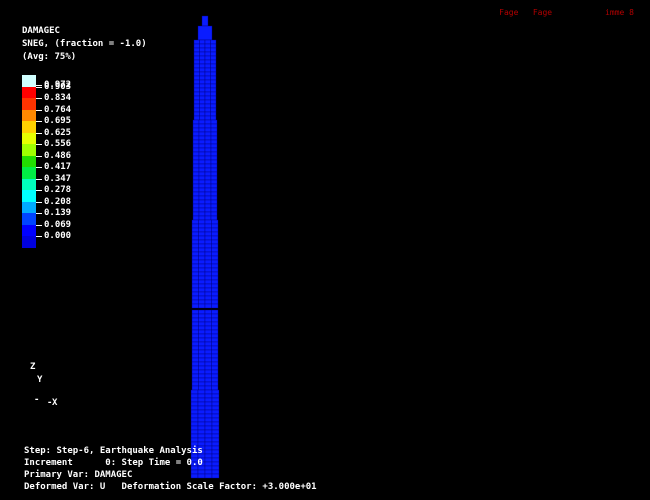  What do you see at coordinates (41, 31) in the screenshot?
I see `legend-title-variable: DAMAGEC` at bounding box center [41, 31].